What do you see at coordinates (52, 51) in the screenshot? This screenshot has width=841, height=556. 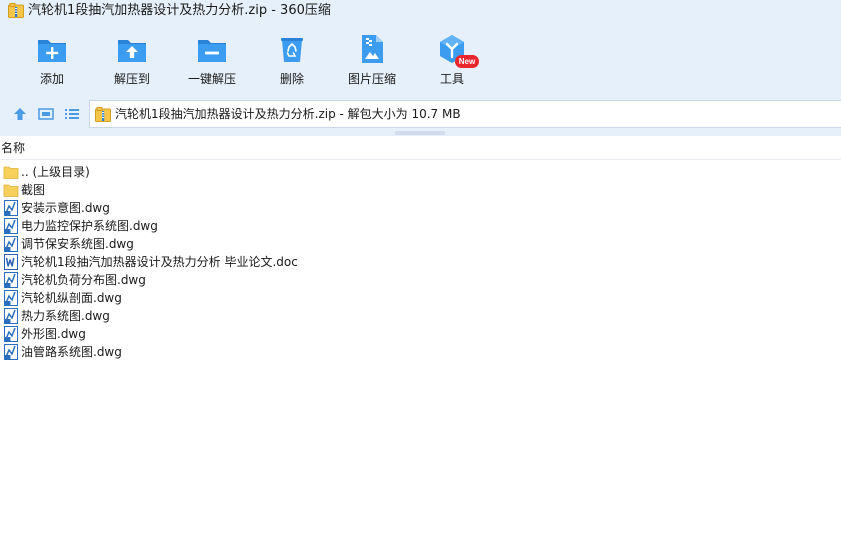 I see `add-folder-icon` at bounding box center [52, 51].